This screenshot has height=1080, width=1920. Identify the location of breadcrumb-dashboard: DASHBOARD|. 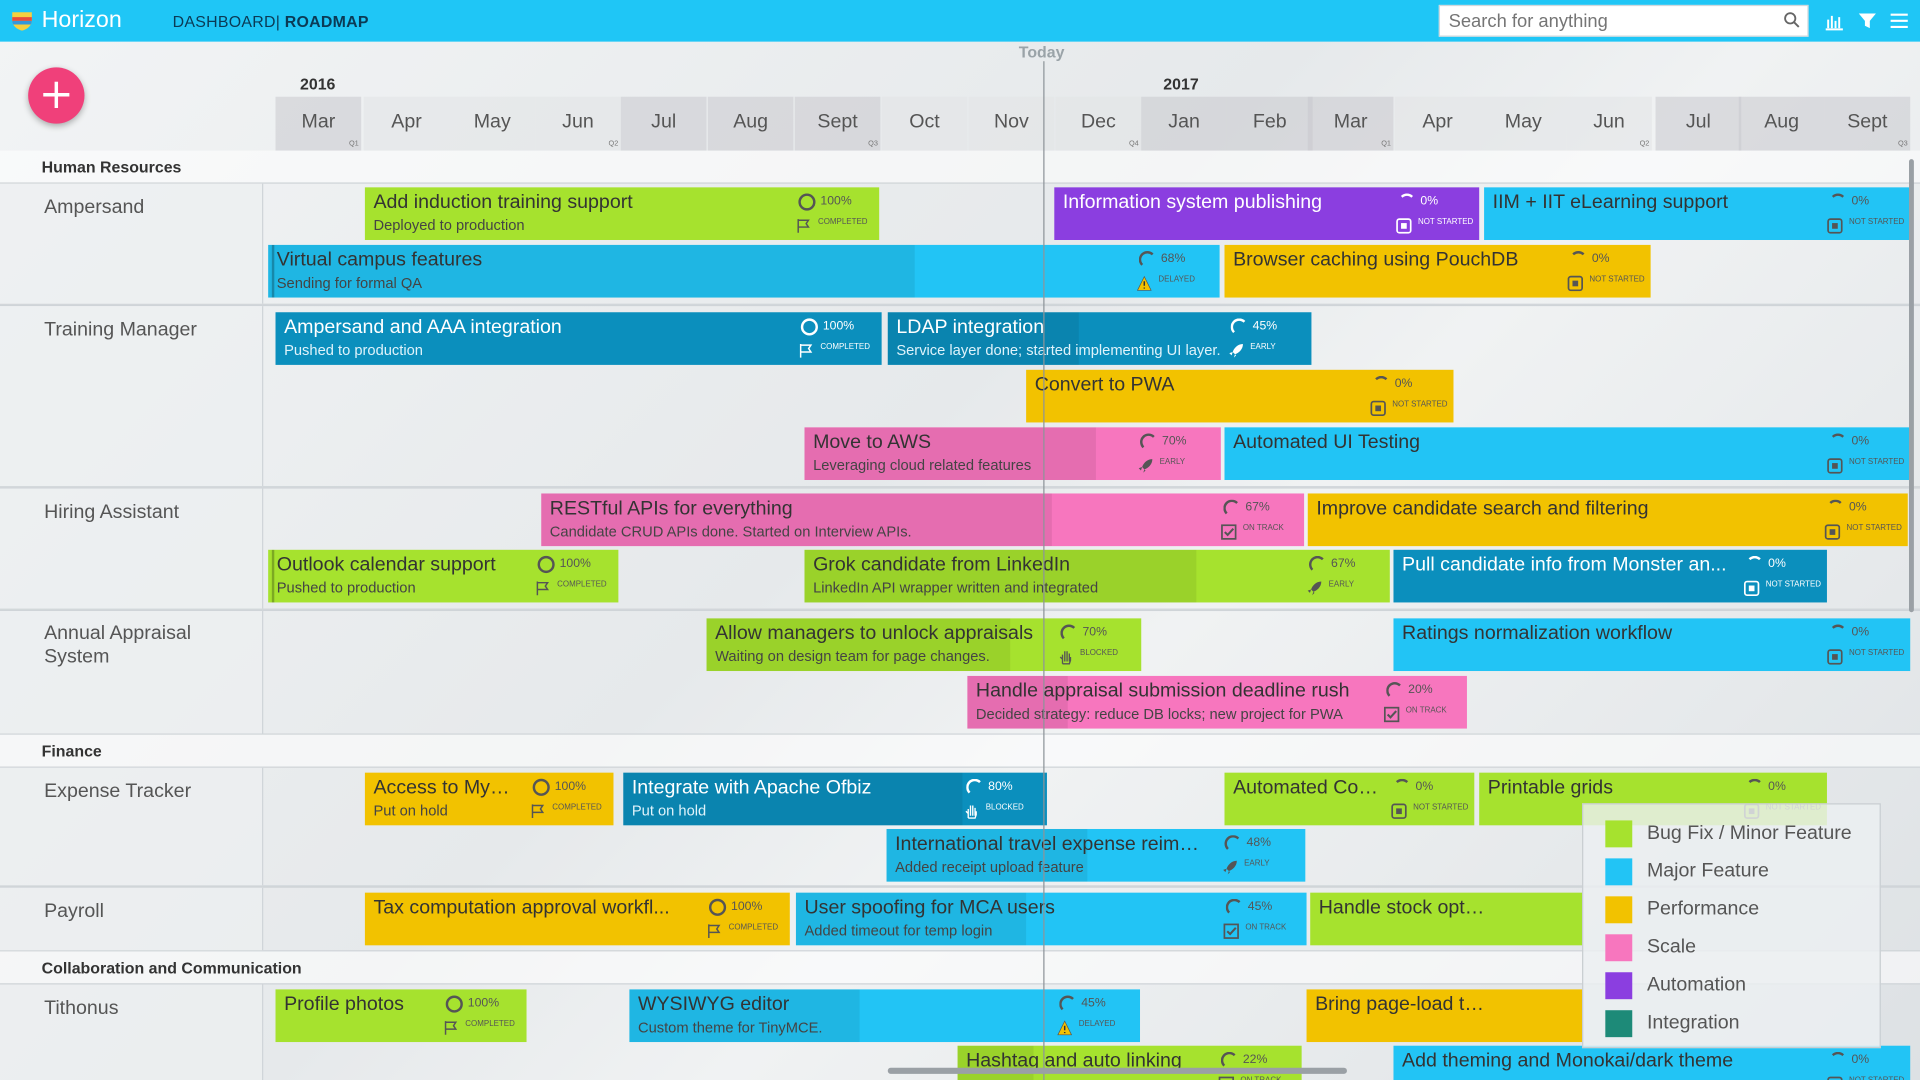
(226, 21).